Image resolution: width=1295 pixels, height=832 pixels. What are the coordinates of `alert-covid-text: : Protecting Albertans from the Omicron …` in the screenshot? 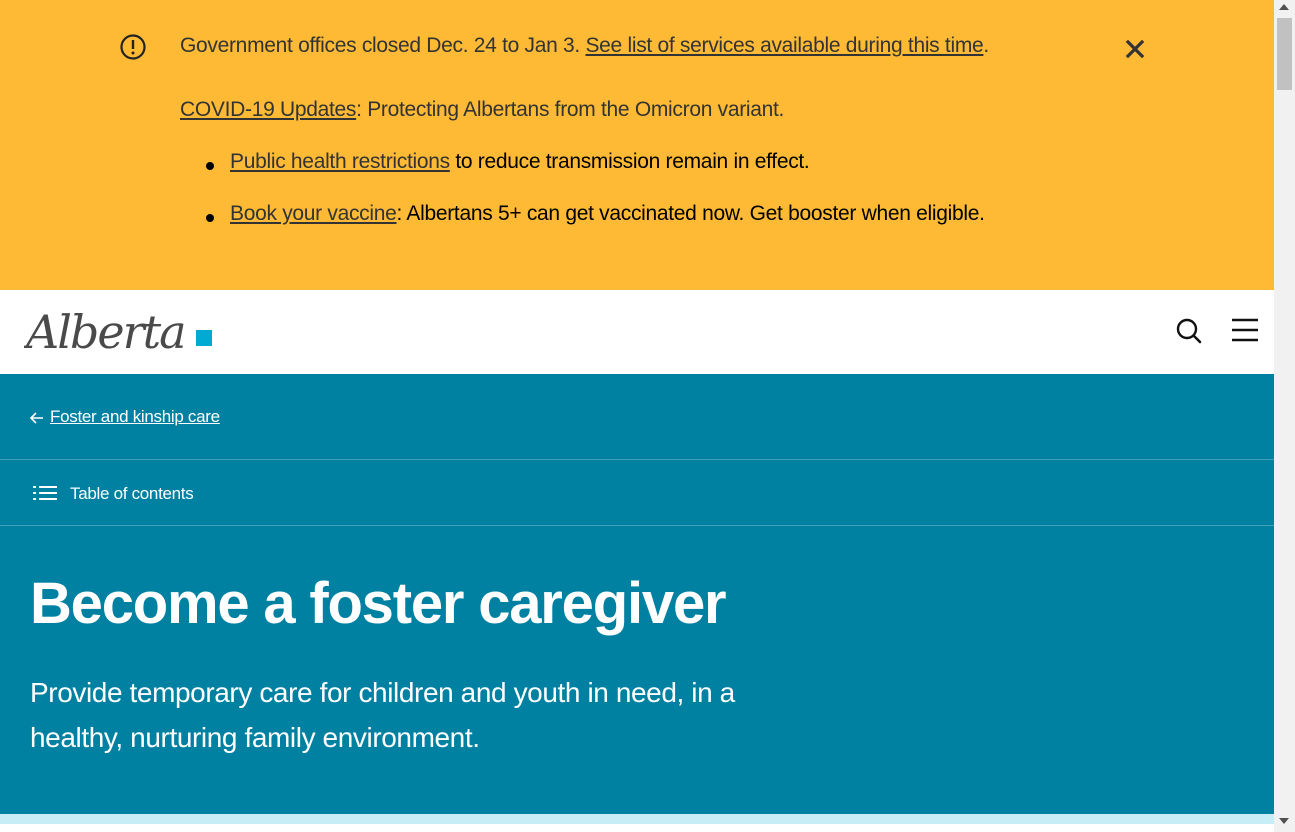 It's located at (570, 109).